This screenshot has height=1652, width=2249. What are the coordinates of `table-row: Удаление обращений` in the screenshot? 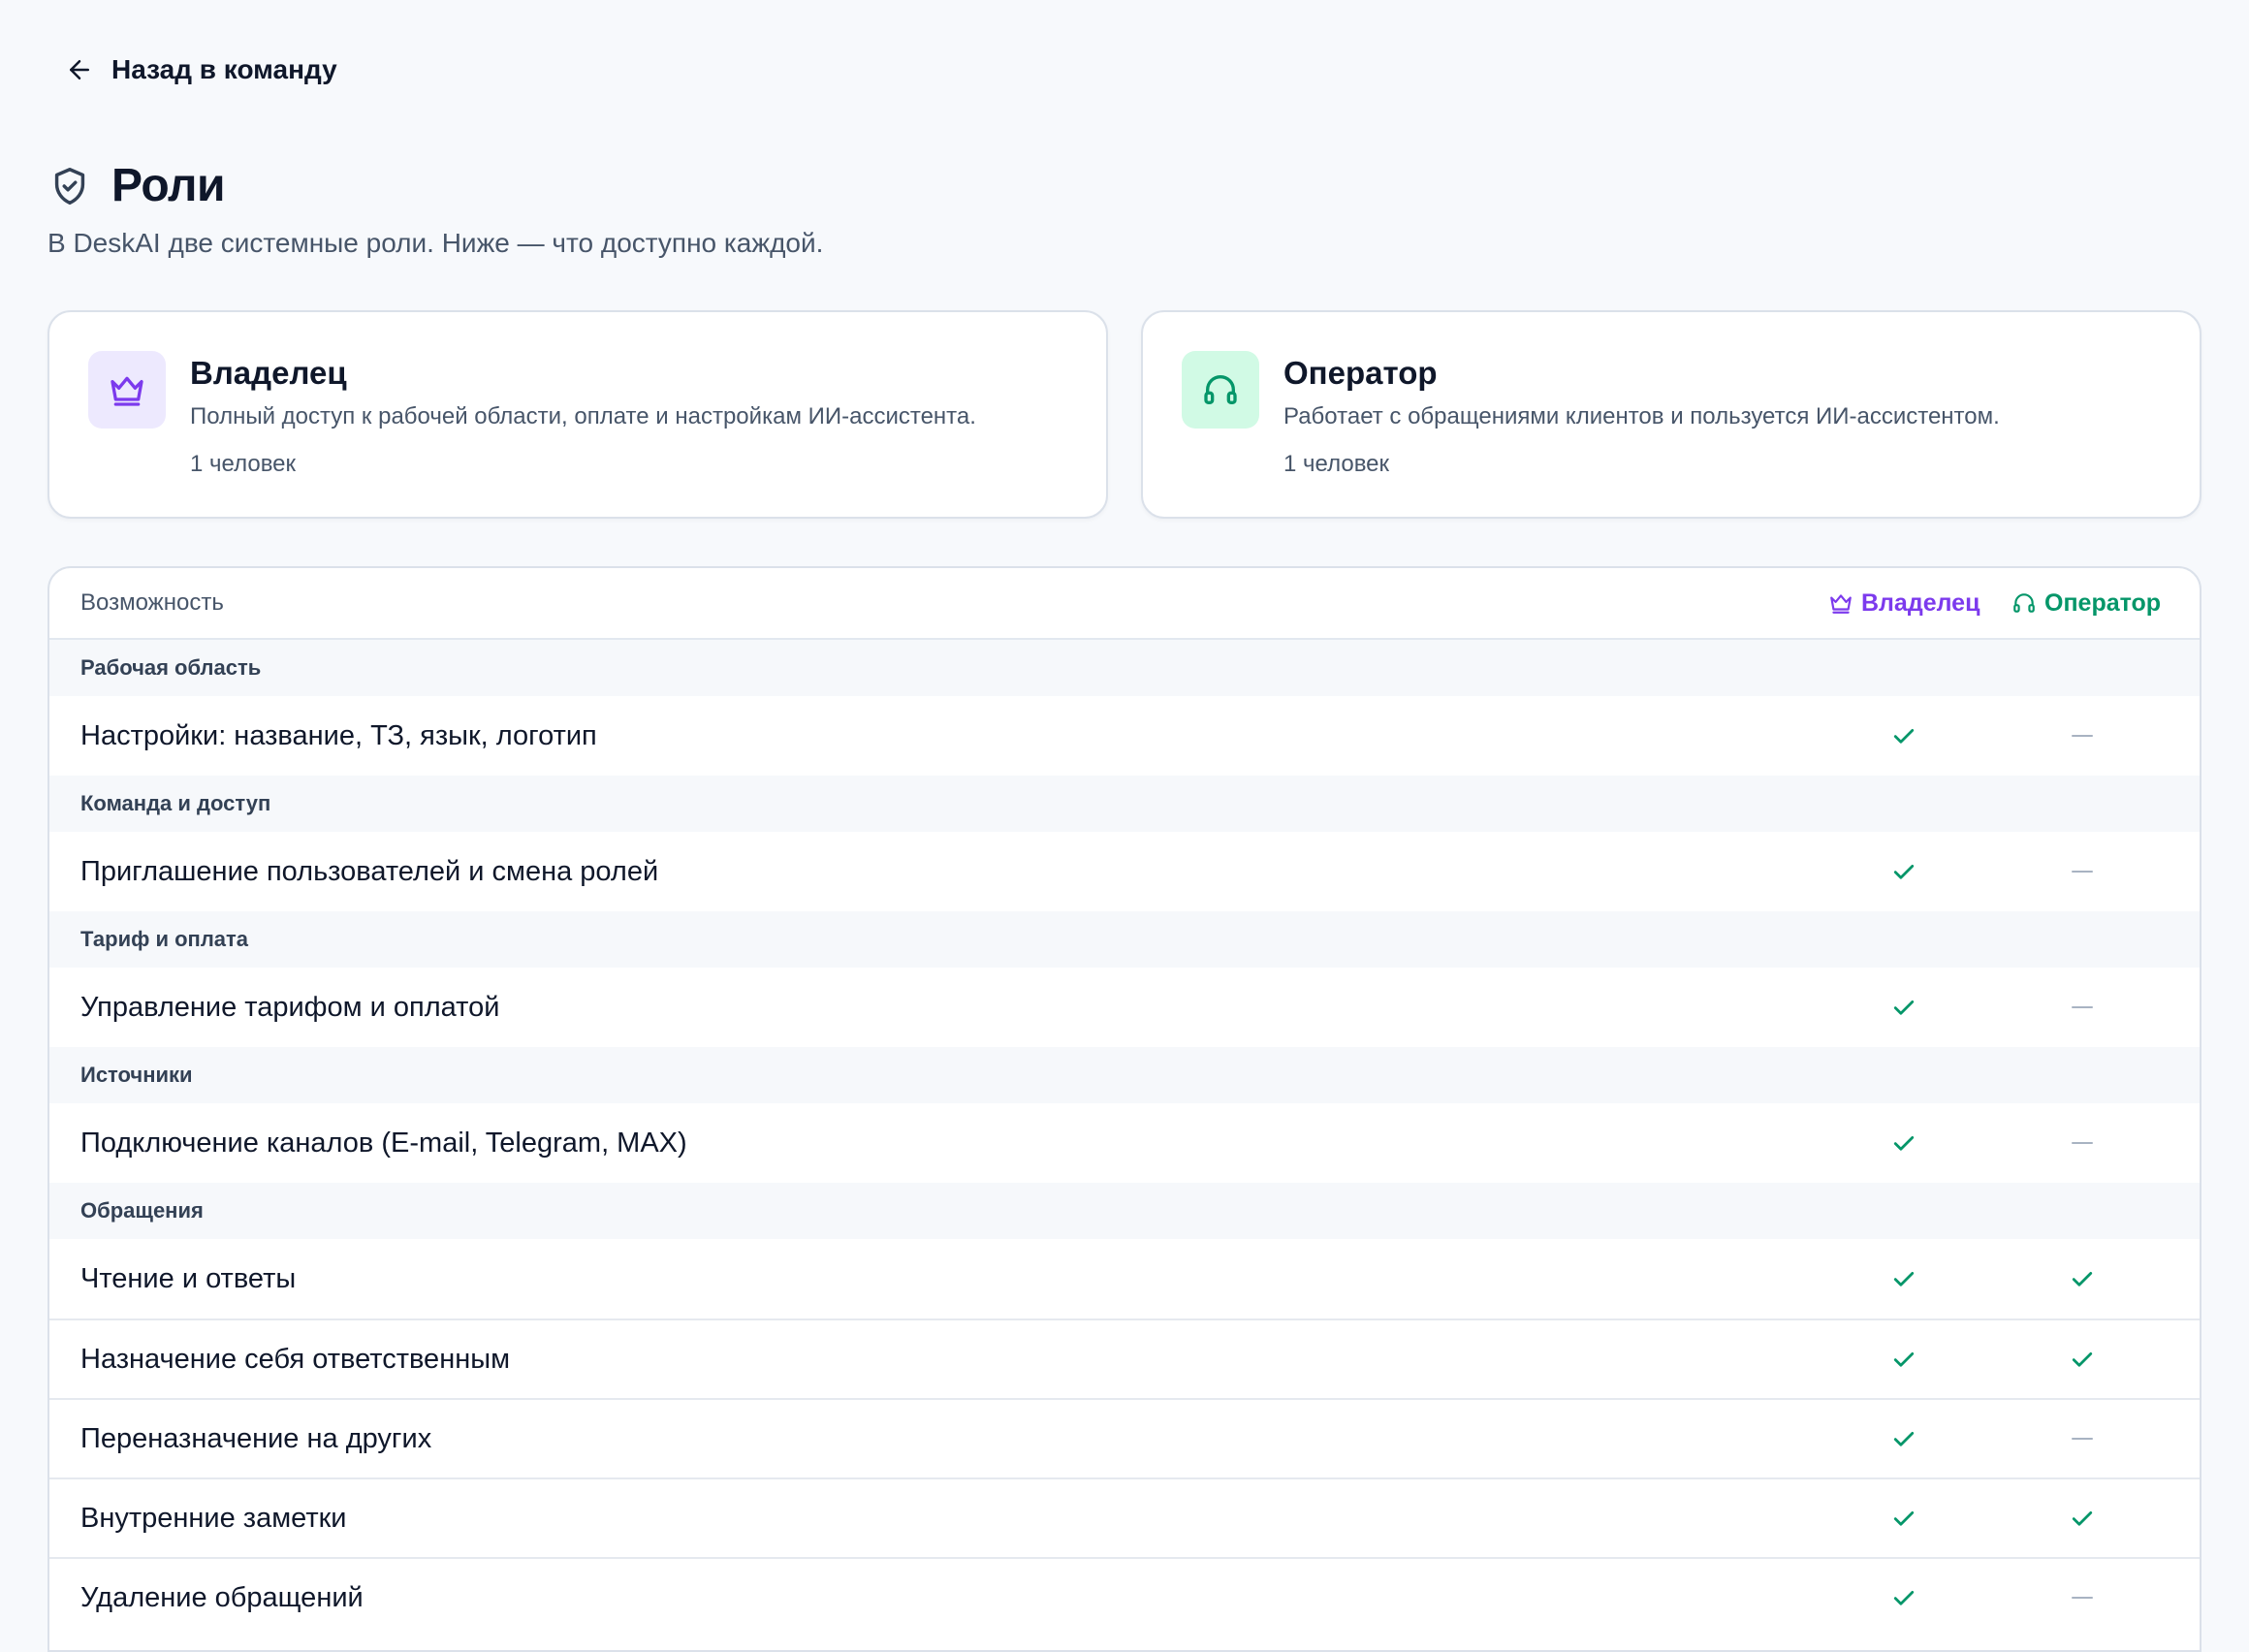 It's located at (1124, 1596).